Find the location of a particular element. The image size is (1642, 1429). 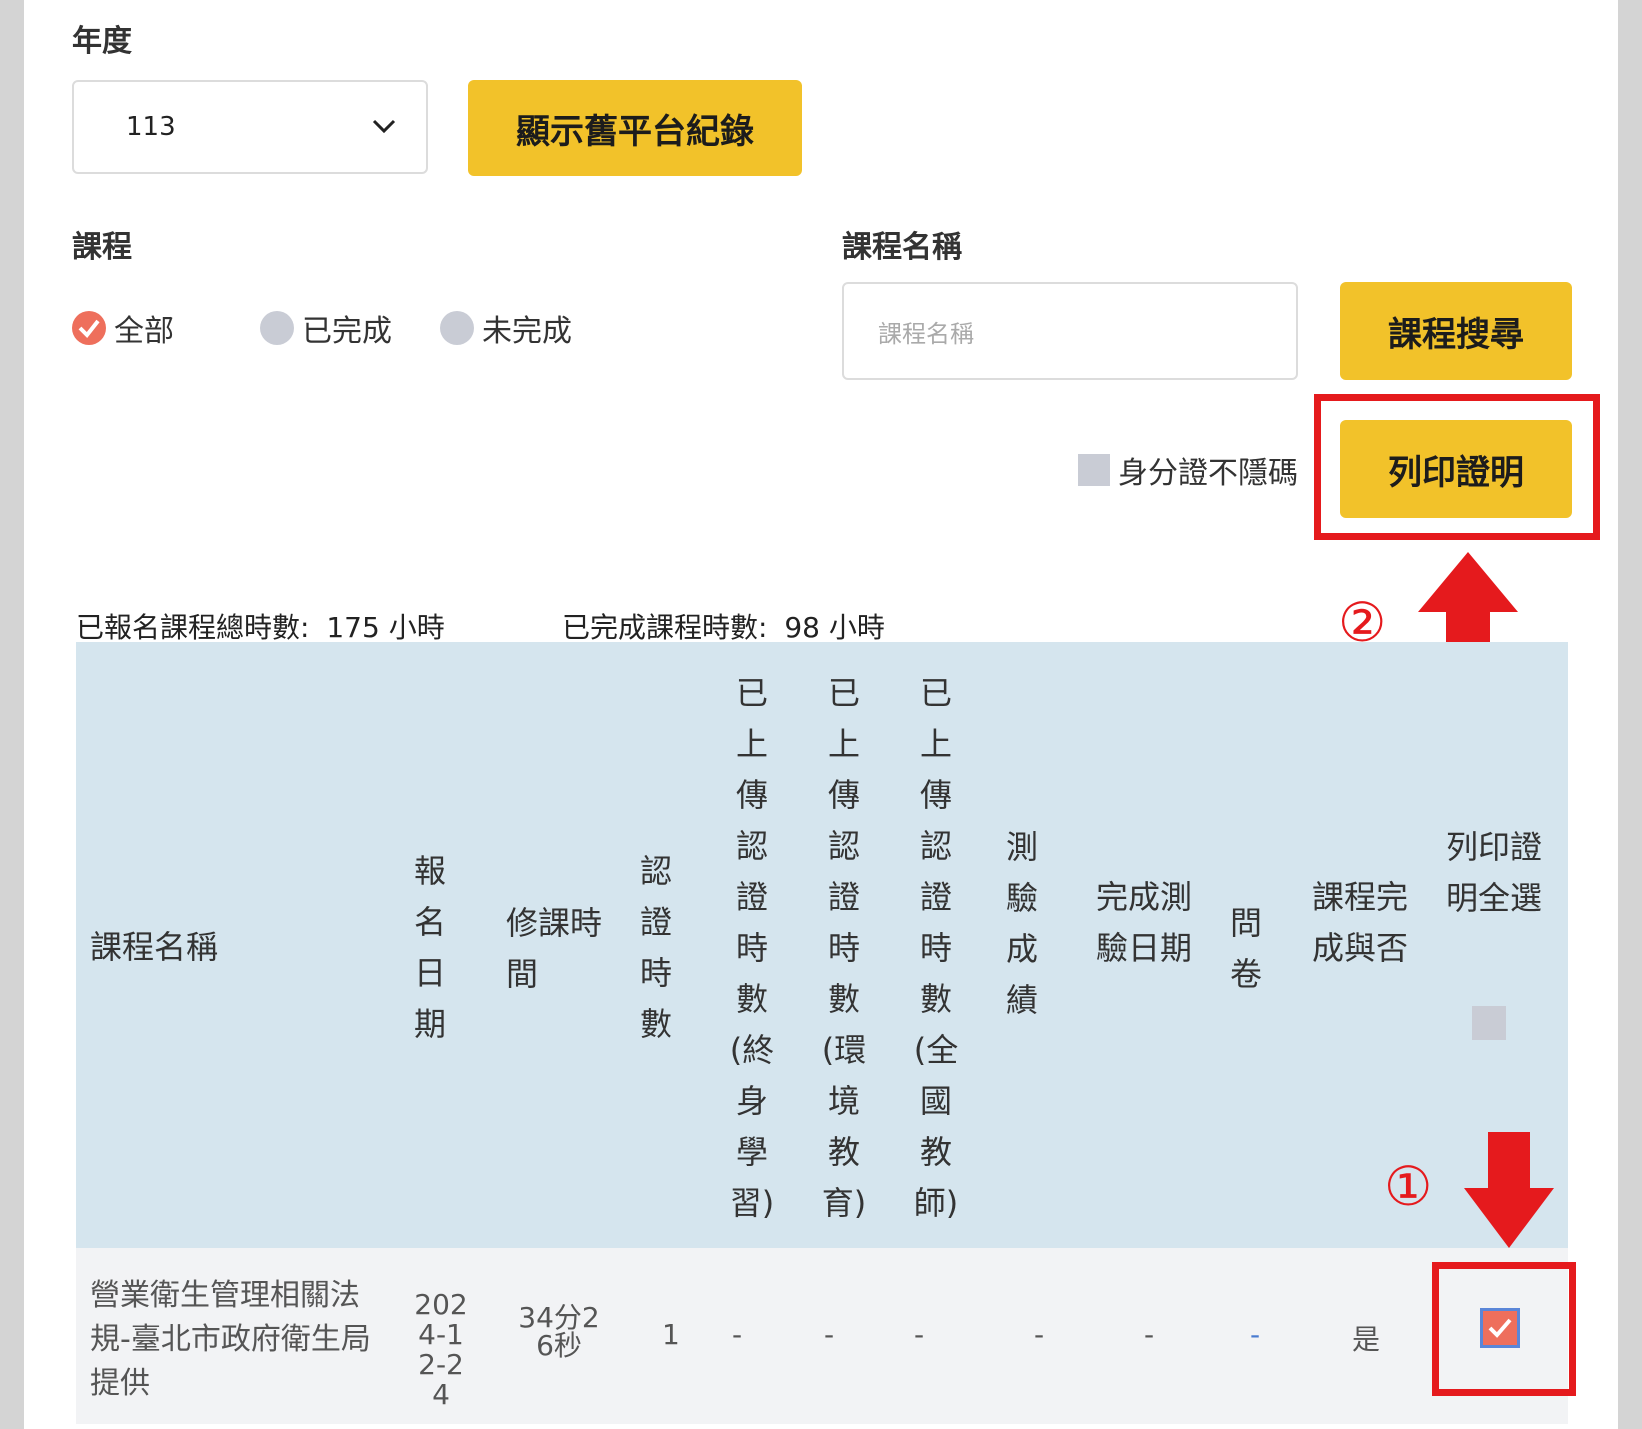

radio-incomplete-label: 未完成 is located at coordinates (527, 331).